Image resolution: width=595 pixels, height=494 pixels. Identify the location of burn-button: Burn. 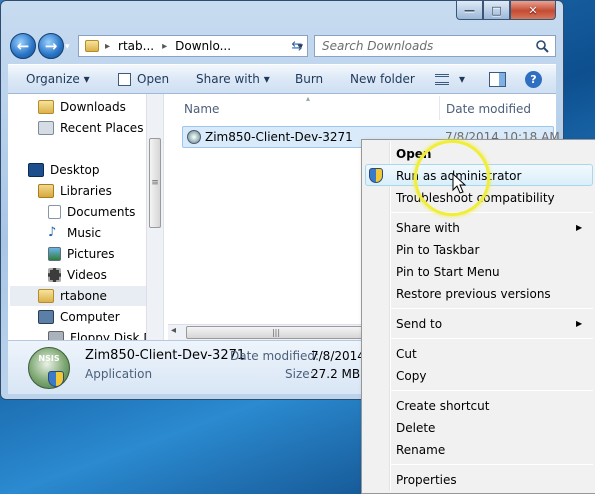
(309, 79).